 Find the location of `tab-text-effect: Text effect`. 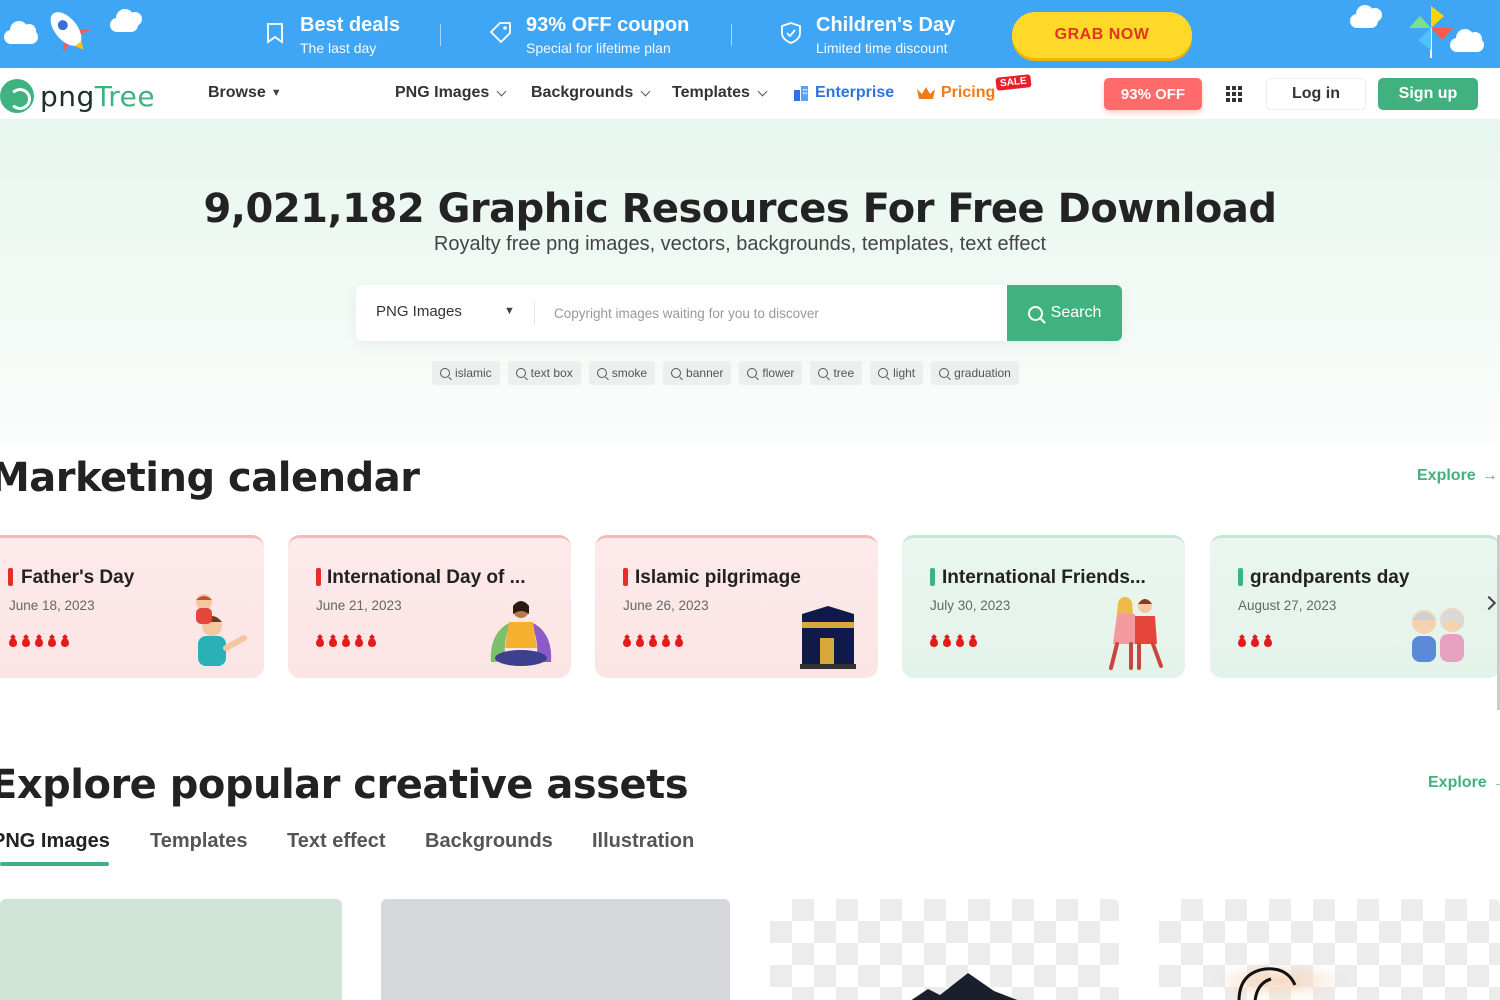

tab-text-effect: Text effect is located at coordinates (336, 841).